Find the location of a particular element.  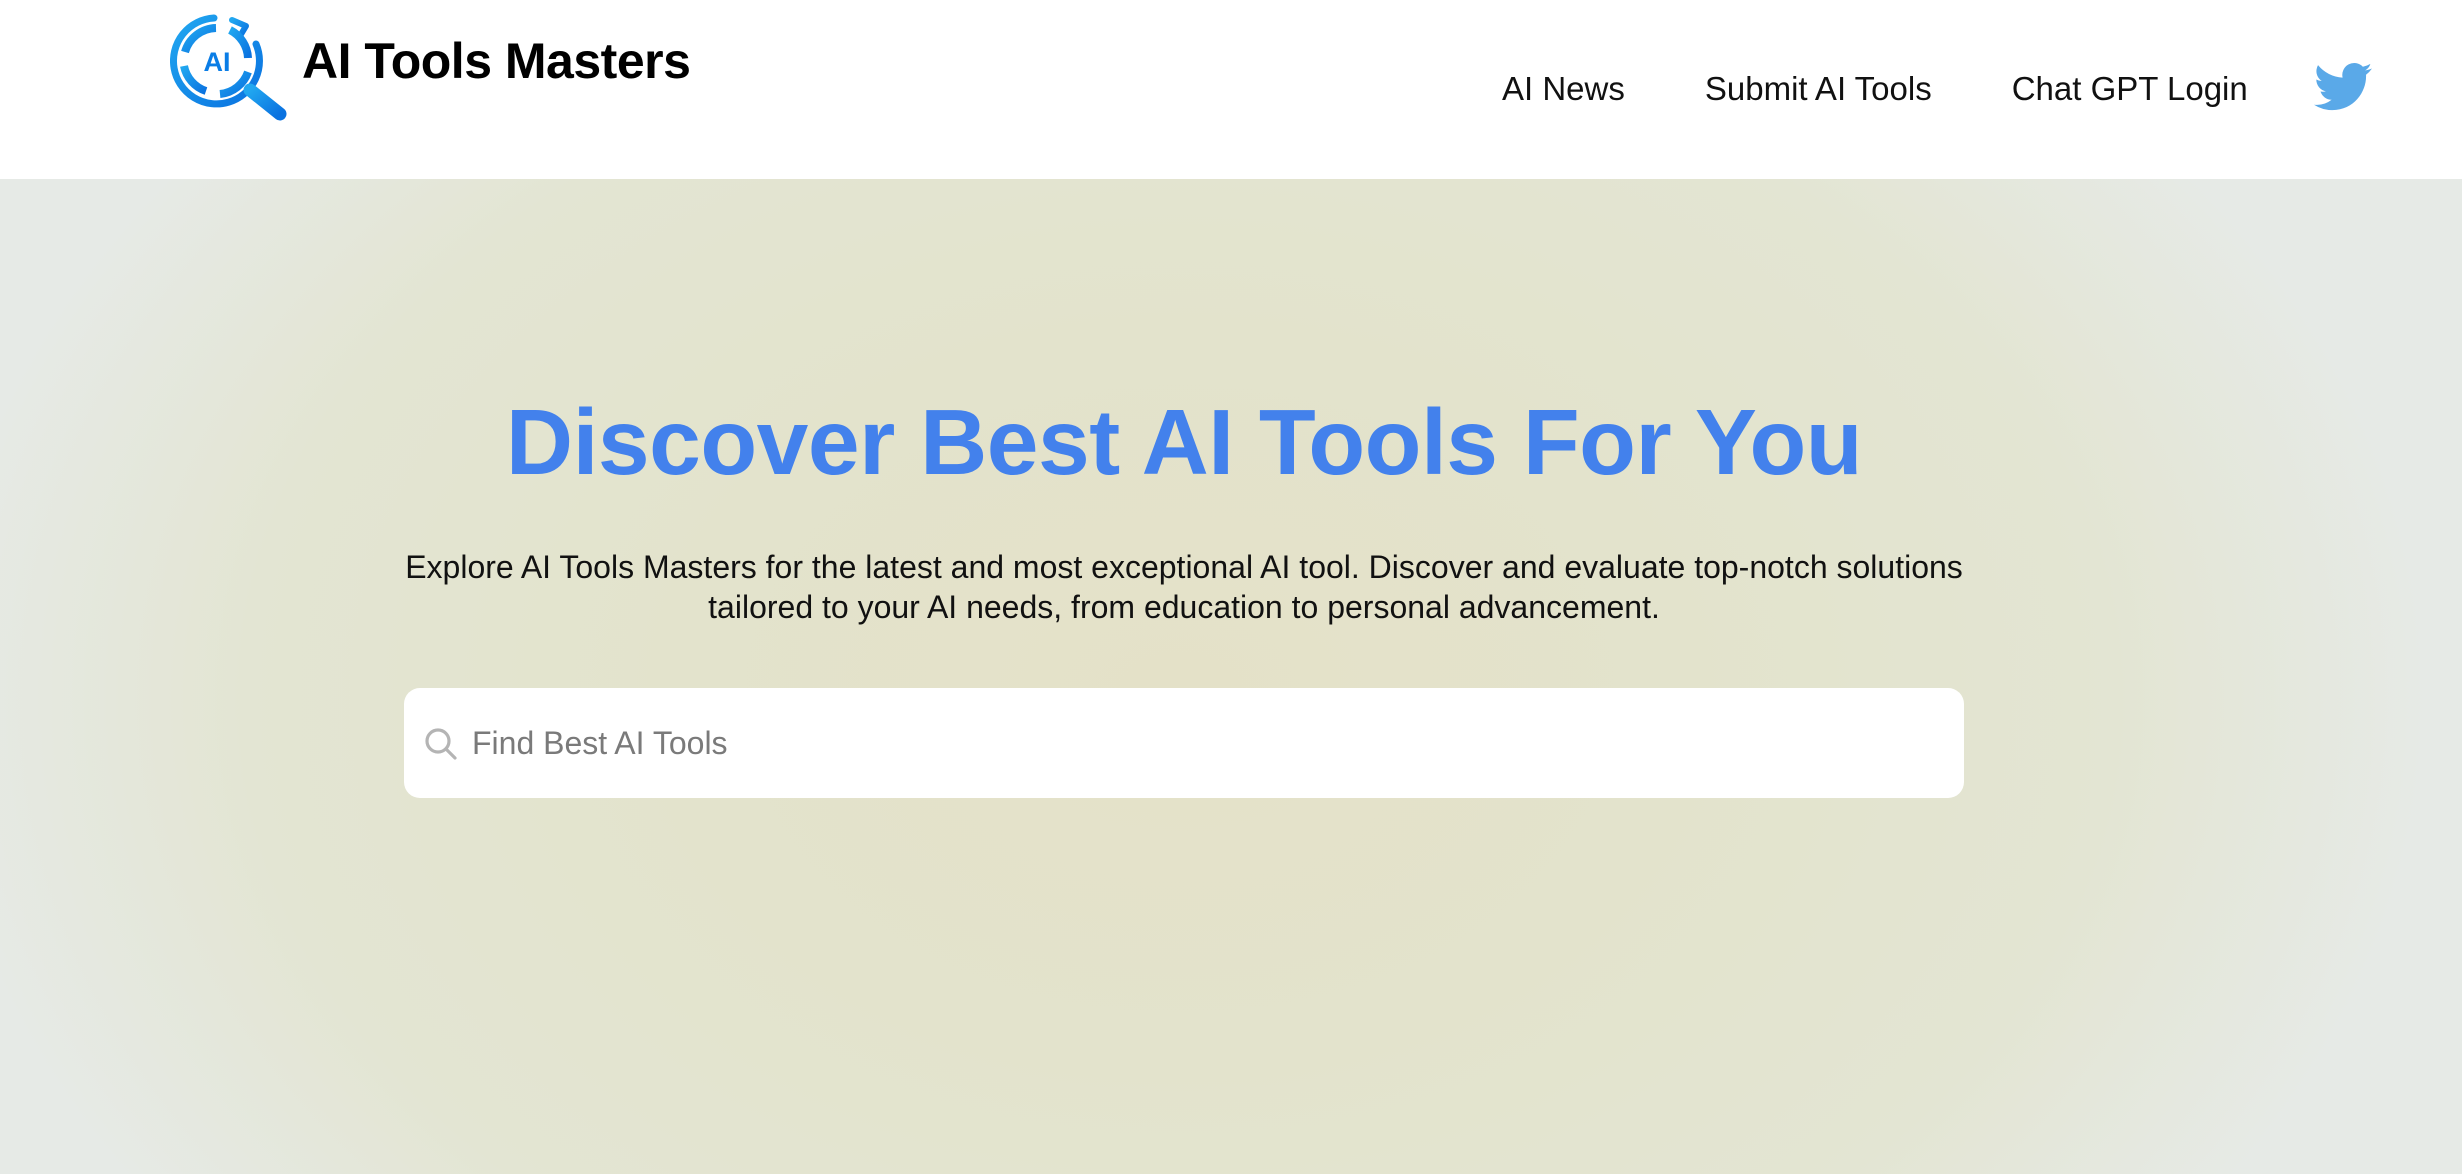

main-nav: AI News Submit AI Tools Chat GPT Login is located at coordinates (1875, 89).